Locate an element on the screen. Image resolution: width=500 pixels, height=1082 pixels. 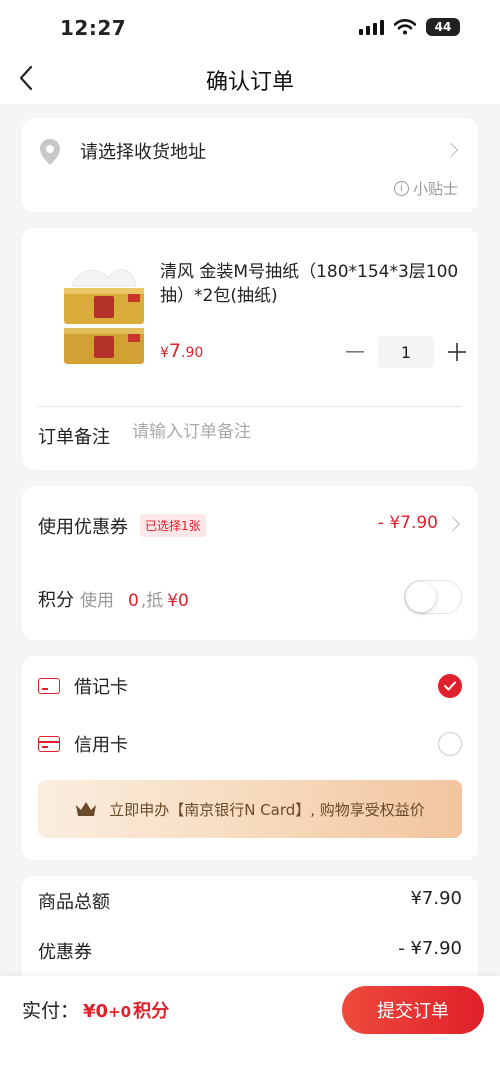
summary-value: ¥7.90 is located at coordinates (436, 898).